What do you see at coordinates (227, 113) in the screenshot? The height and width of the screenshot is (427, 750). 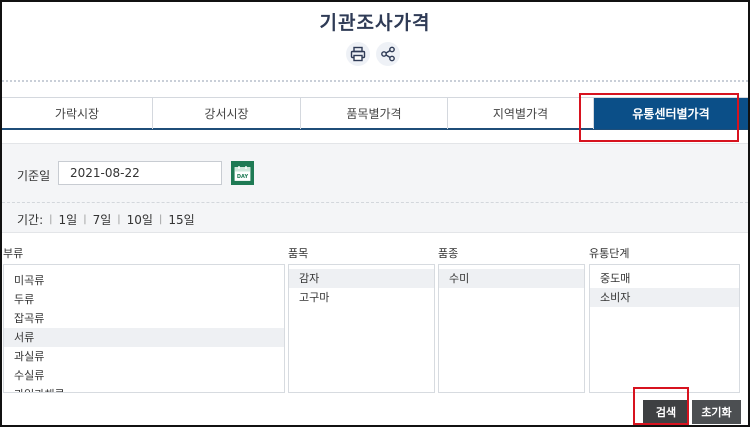 I see `tab-gangseo-market: 강서시장` at bounding box center [227, 113].